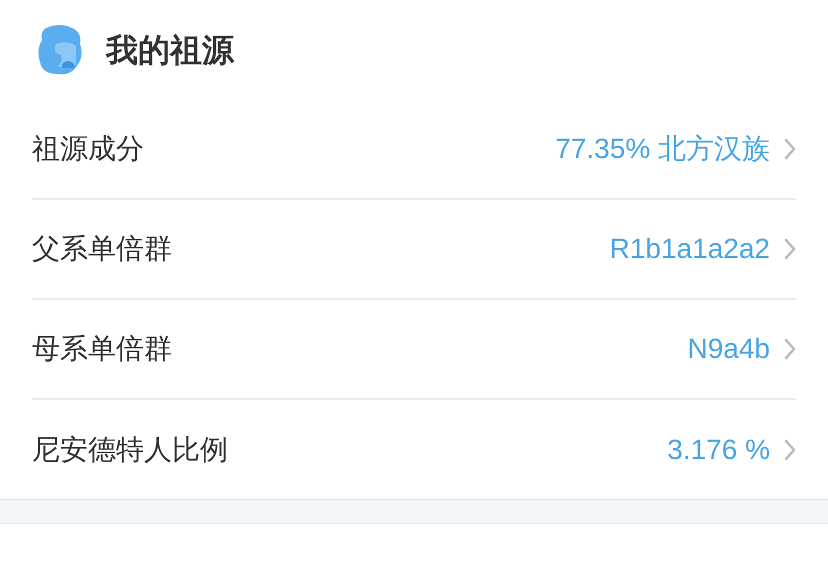 This screenshot has width=828, height=562. I want to click on item-value: R1b1a1a2a2, so click(690, 249).